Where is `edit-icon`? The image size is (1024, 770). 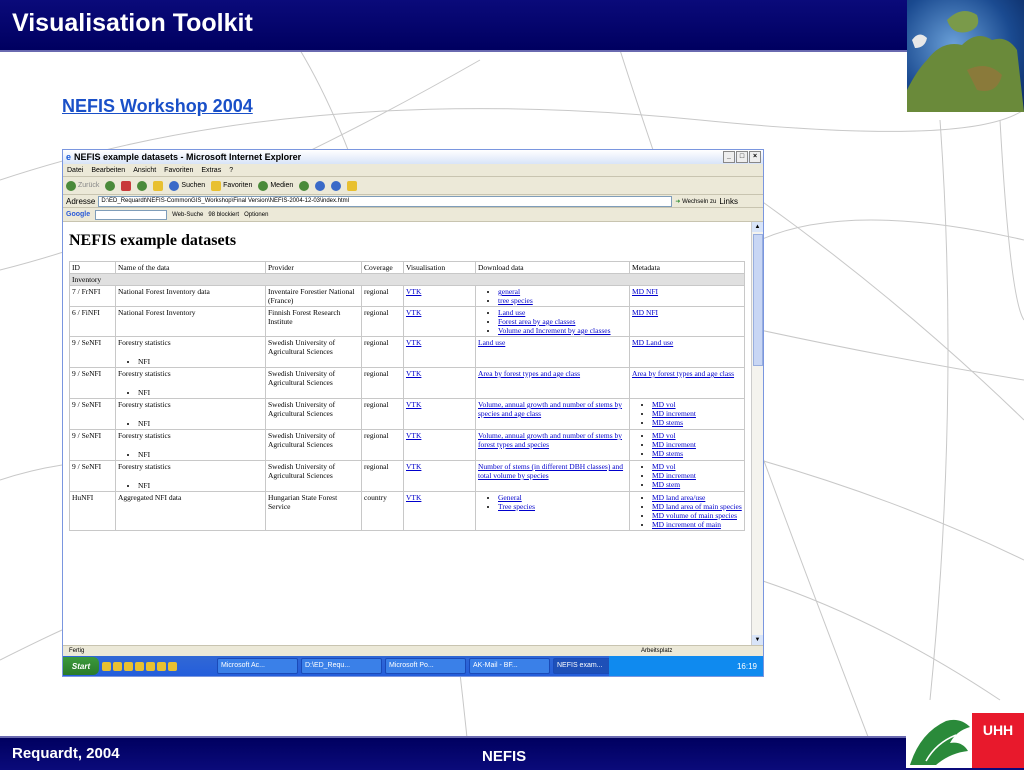 edit-icon is located at coordinates (352, 185).